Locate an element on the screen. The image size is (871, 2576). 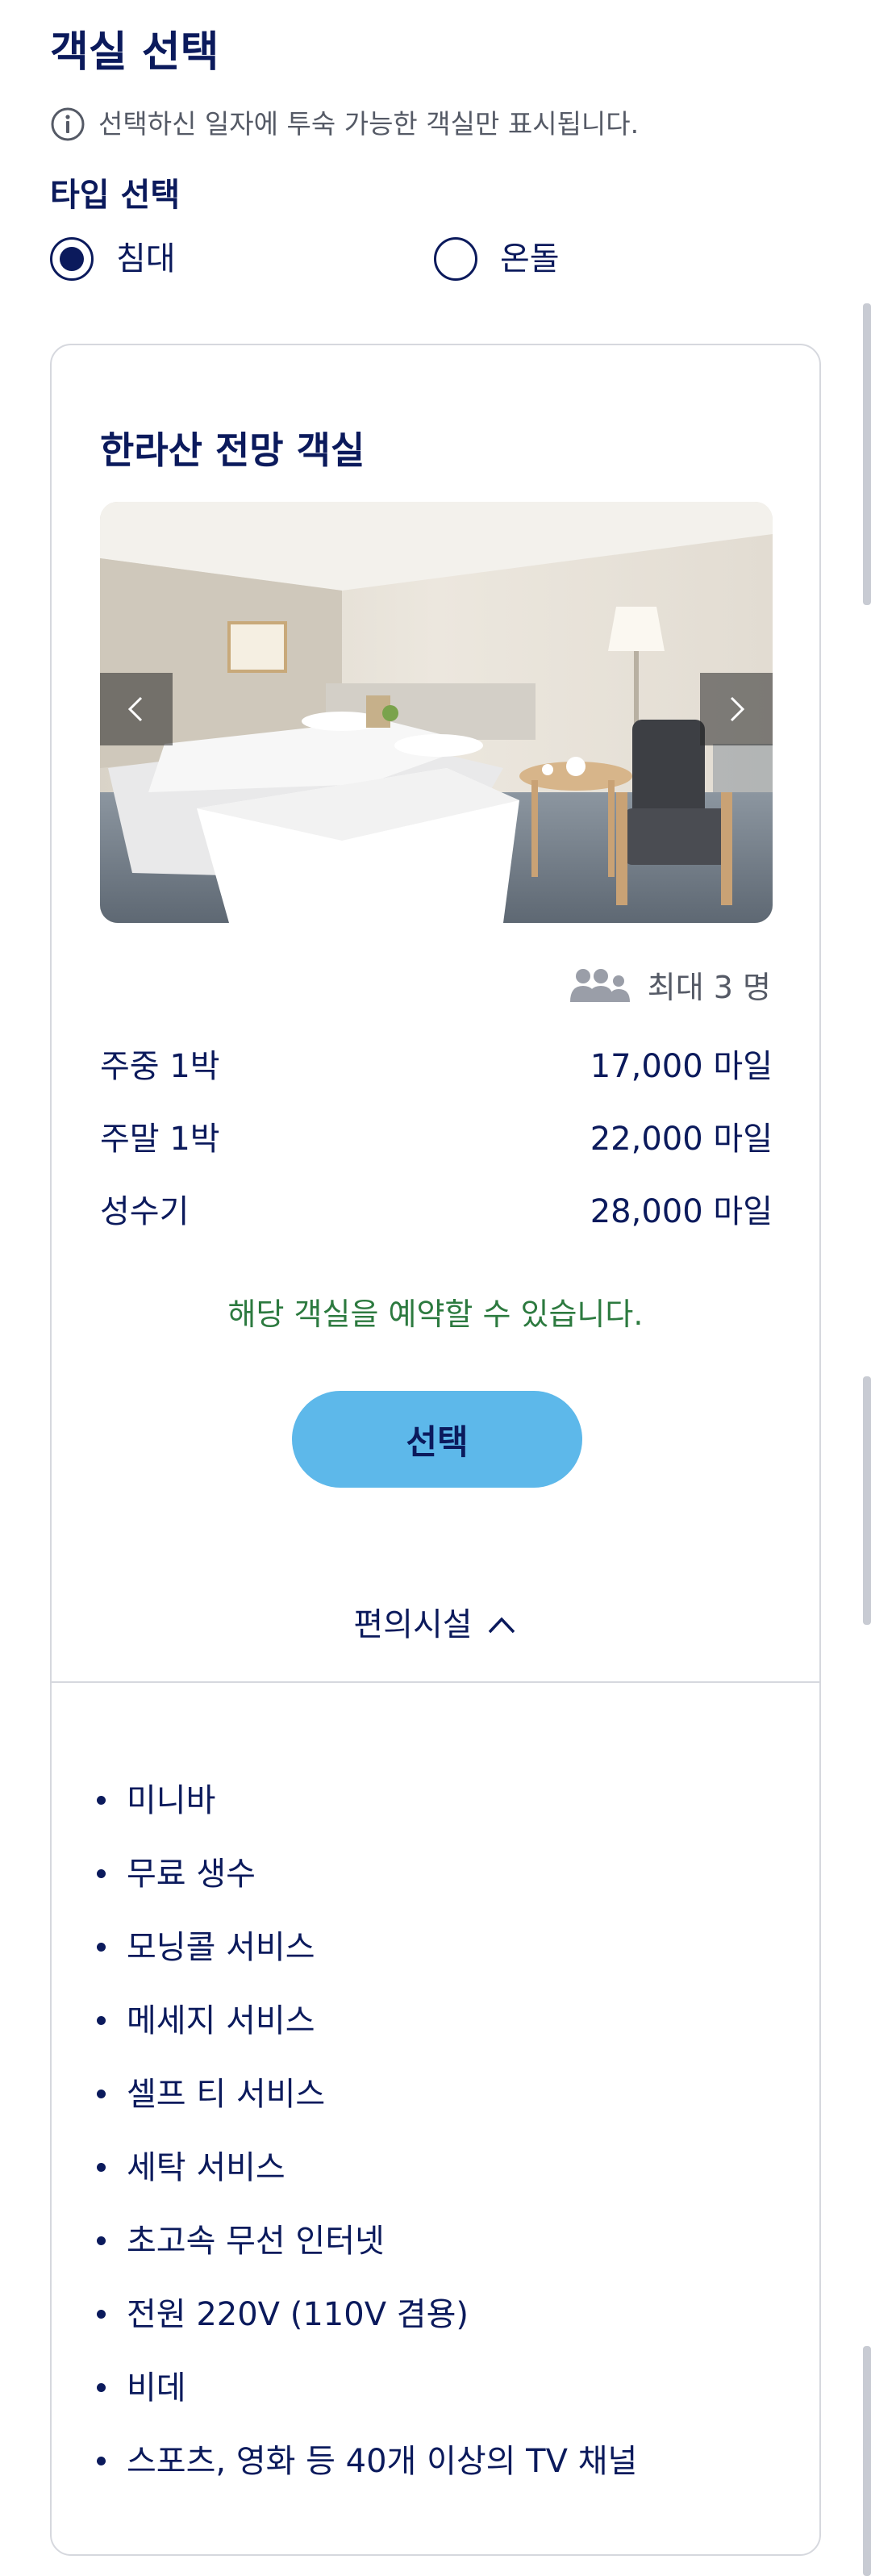
price-row-peak: 성수기 28,000 마일 is located at coordinates (436, 1212).